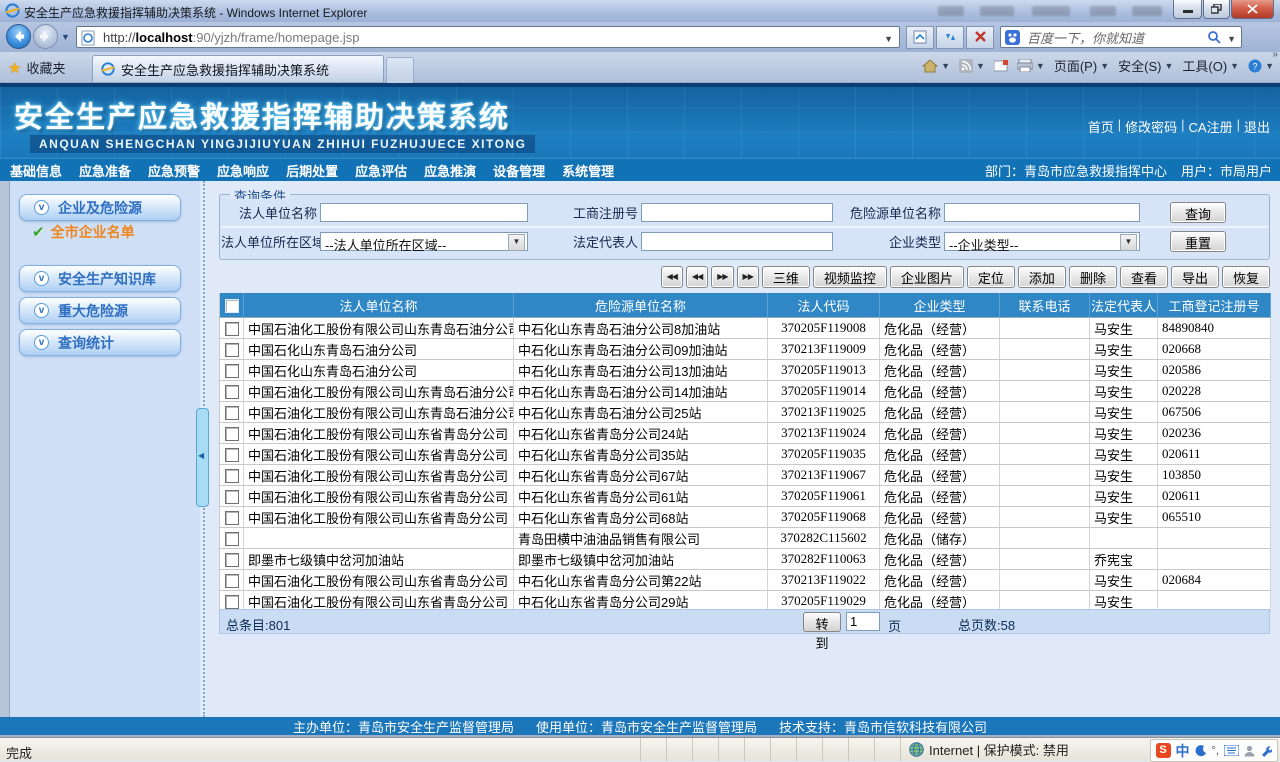 This screenshot has width=1280, height=762. I want to click on print-button: ▼, so click(1030, 65).